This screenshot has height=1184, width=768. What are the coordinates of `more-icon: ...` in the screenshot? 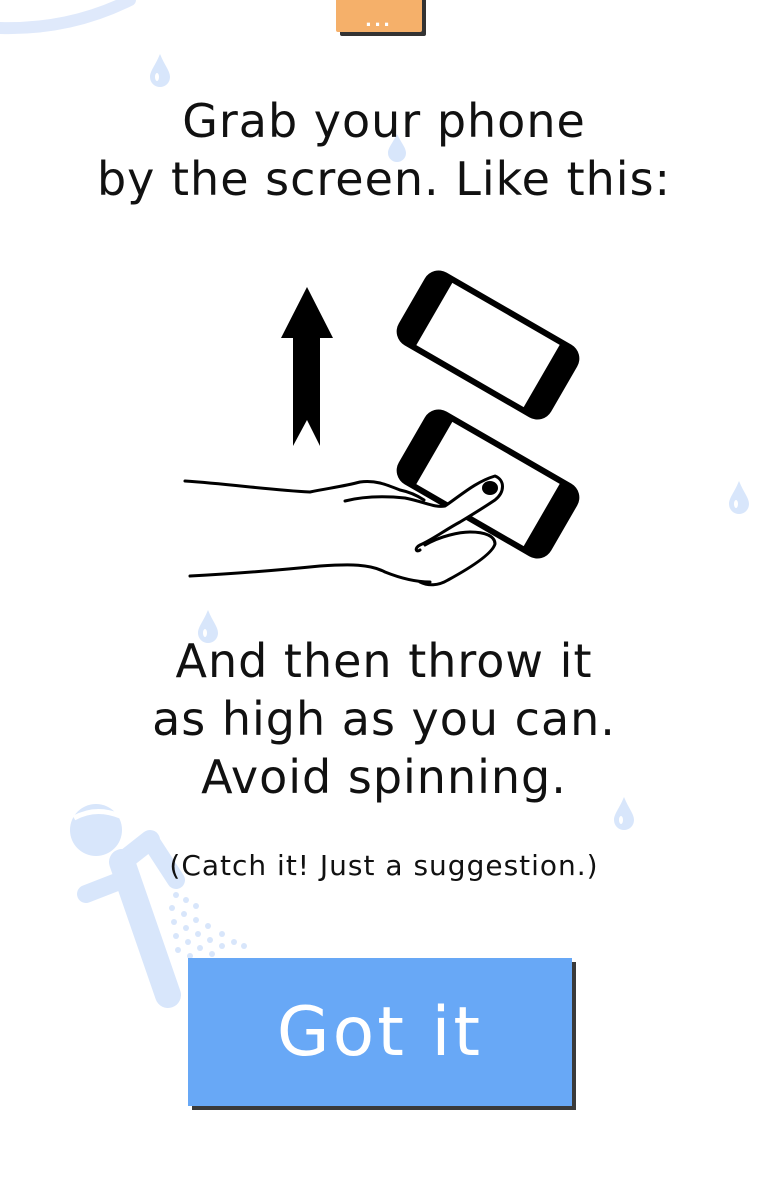 It's located at (379, 18).